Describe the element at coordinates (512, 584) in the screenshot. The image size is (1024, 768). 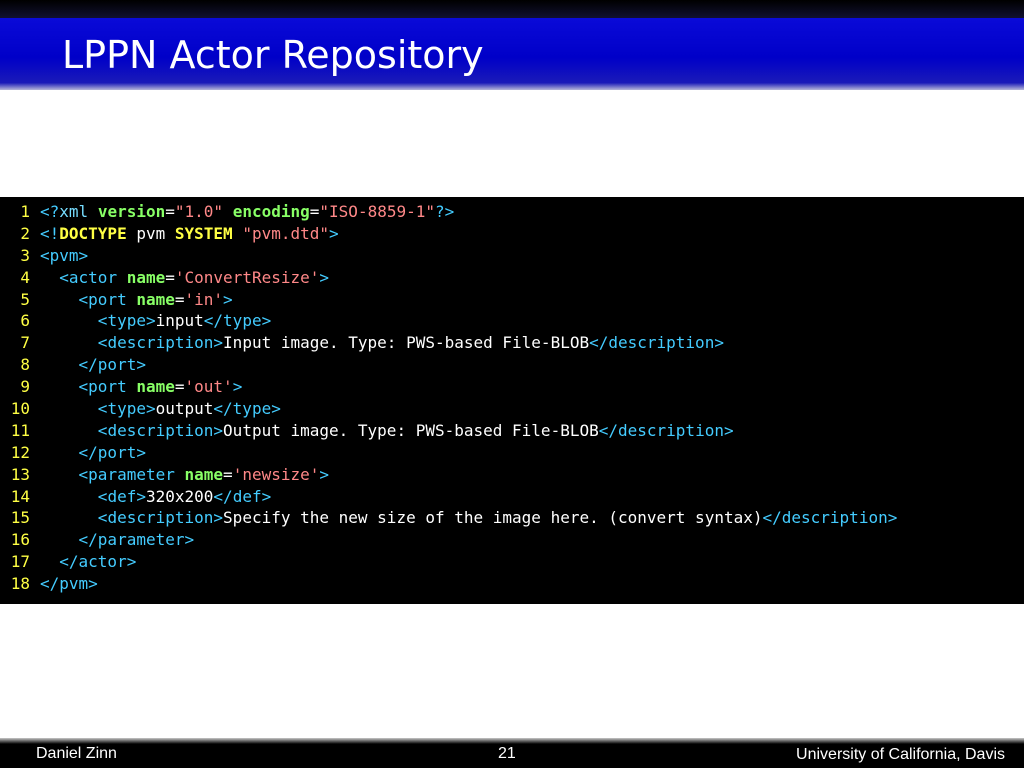
I see `code-line: 18 </pvm>` at that location.